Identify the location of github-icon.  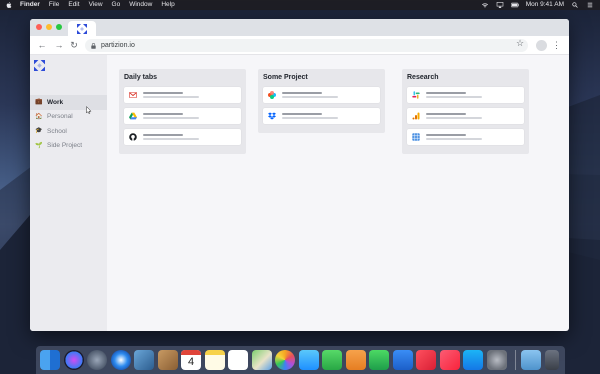
(133, 137).